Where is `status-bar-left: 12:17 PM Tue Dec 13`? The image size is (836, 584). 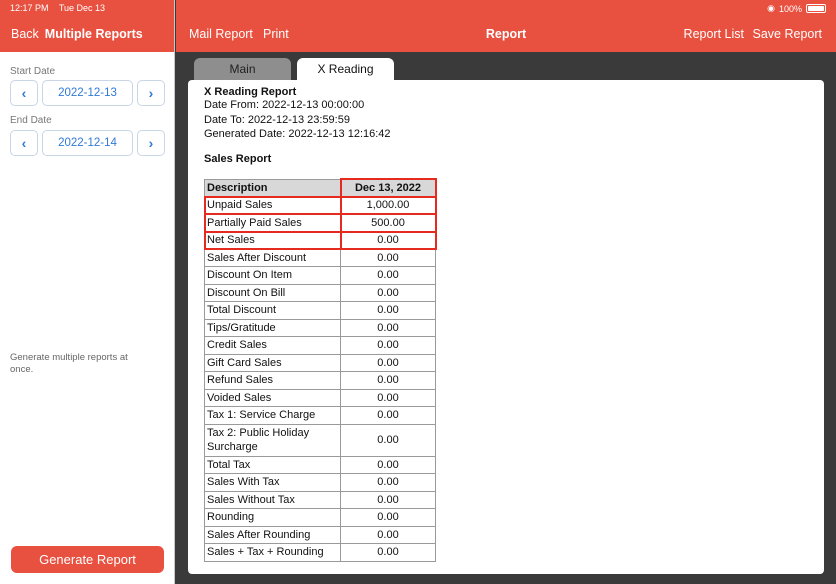
status-bar-left: 12:17 PM Tue Dec 13 is located at coordinates (61, 8).